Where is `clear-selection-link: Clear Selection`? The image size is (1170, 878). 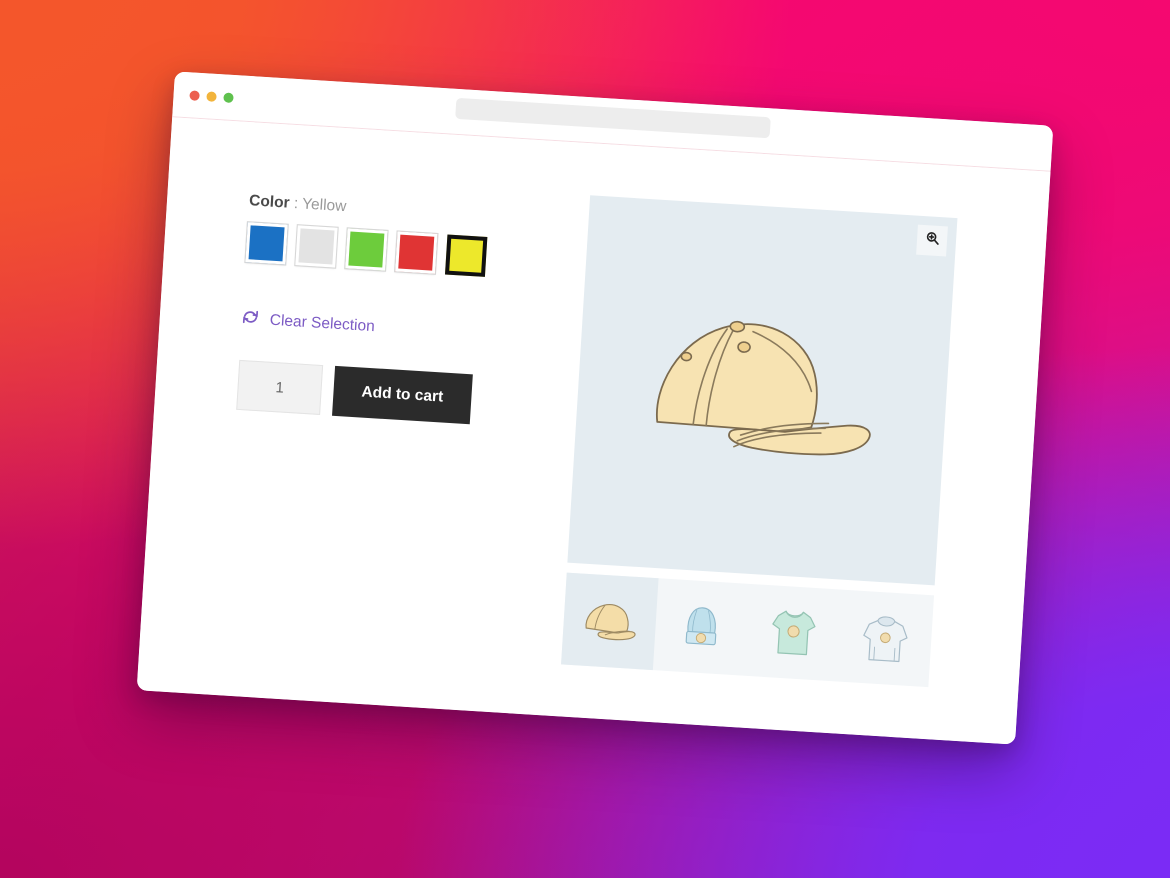 clear-selection-link: Clear Selection is located at coordinates (391, 328).